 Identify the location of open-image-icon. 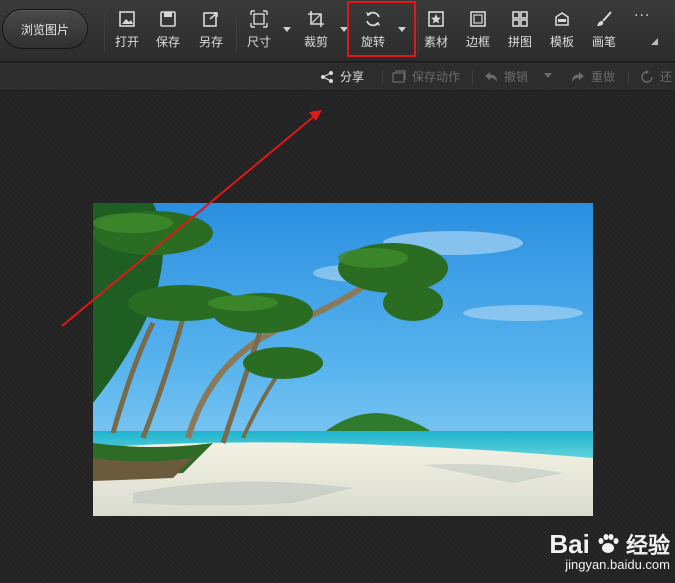
(127, 19).